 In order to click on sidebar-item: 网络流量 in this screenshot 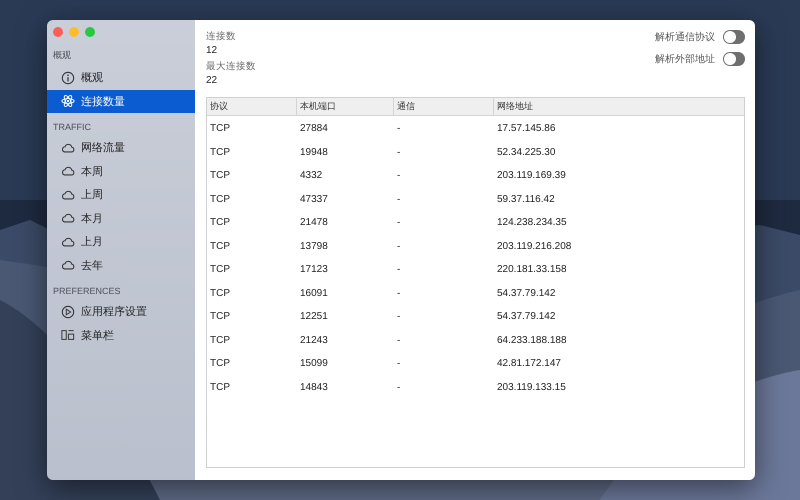, I will do `click(121, 148)`.